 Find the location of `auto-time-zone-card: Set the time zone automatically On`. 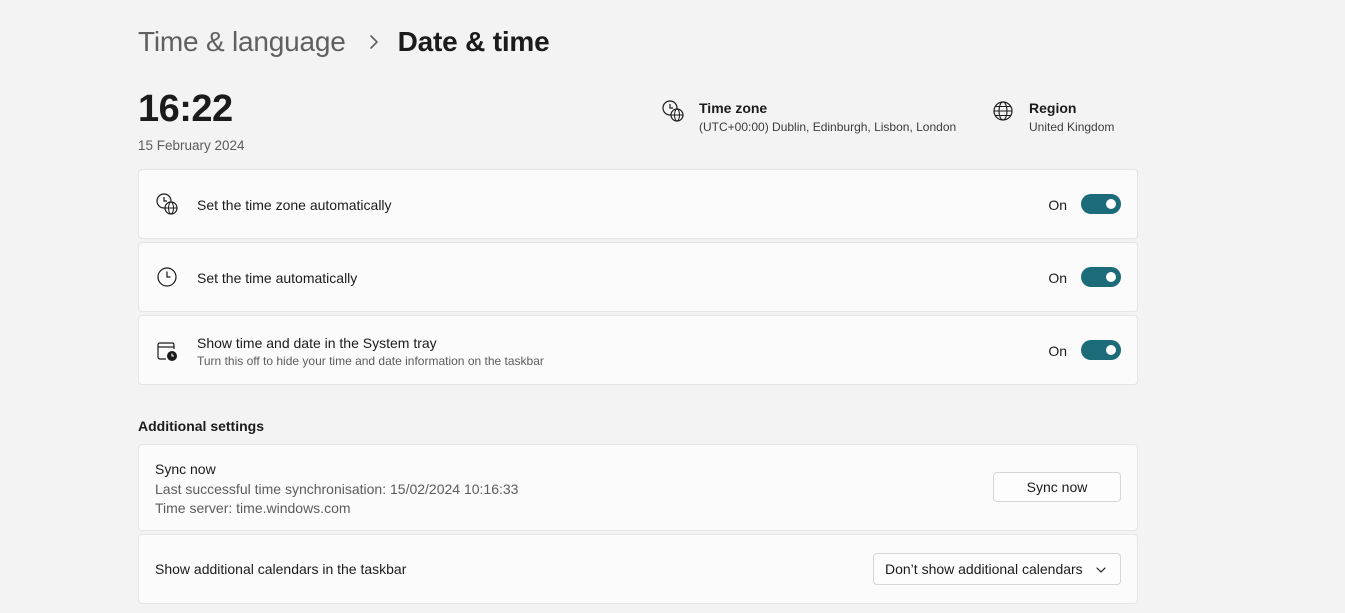

auto-time-zone-card: Set the time zone automatically On is located at coordinates (638, 204).